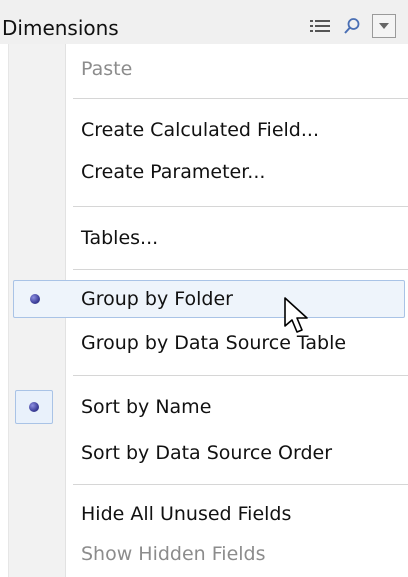 This screenshot has height=577, width=408. I want to click on menu-item-group-by-data-source-table: Group by Data Source Table, so click(208, 343).